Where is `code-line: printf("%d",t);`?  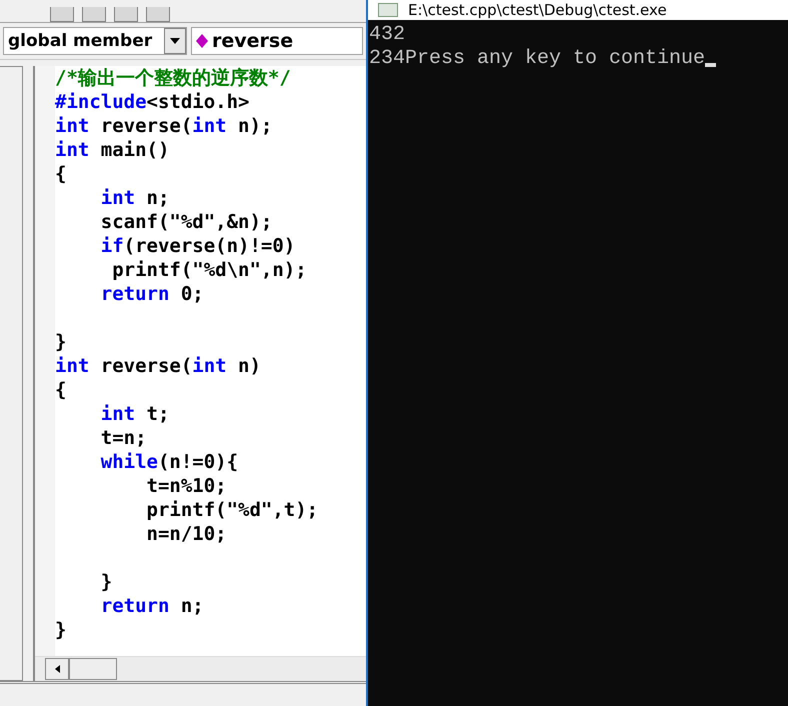 code-line: printf("%d",t); is located at coordinates (233, 510).